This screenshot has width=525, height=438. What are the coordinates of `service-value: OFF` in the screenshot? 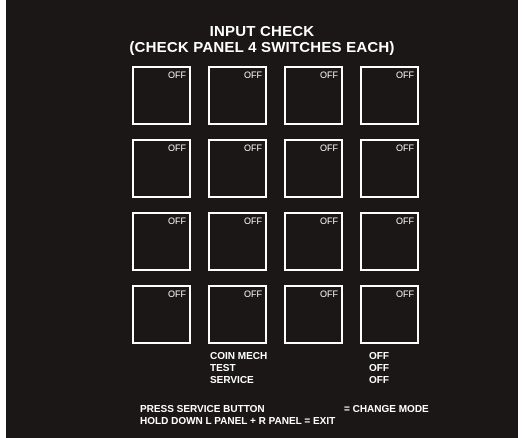 It's located at (379, 380).